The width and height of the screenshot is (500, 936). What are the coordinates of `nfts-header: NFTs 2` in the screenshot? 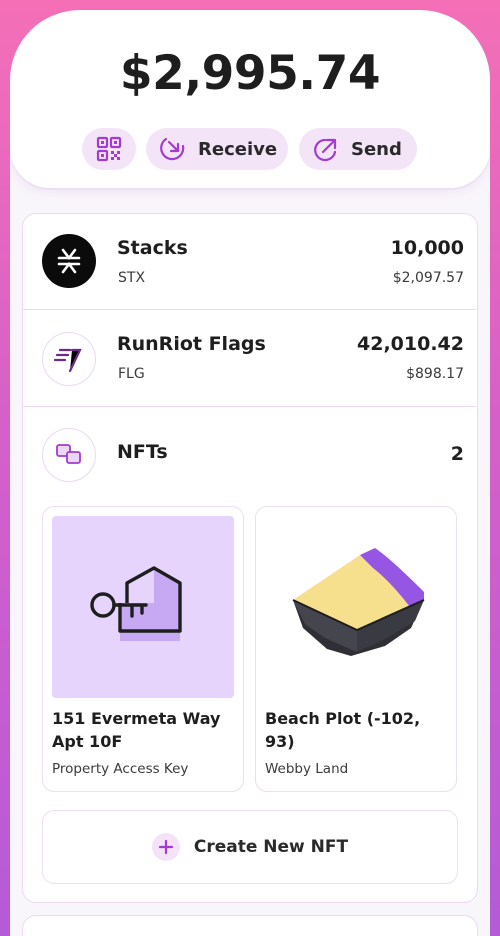 It's located at (249, 455).